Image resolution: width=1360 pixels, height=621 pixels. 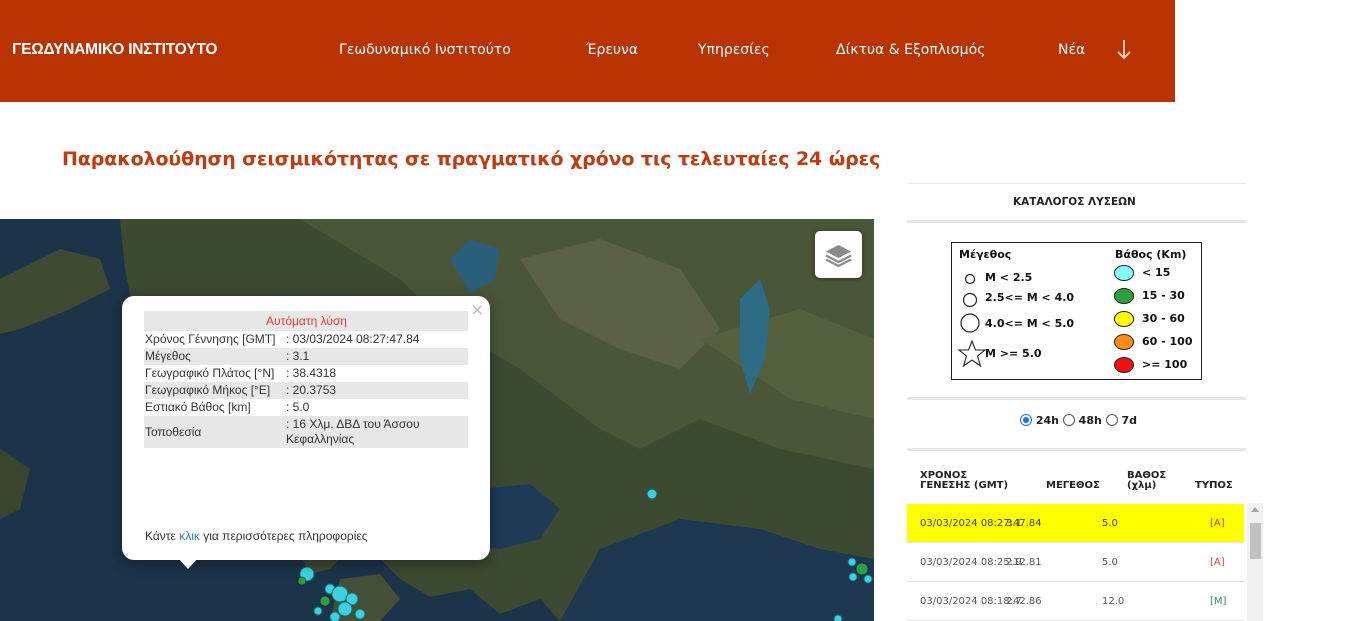 I want to click on small-circle-icon, so click(x=970, y=279).